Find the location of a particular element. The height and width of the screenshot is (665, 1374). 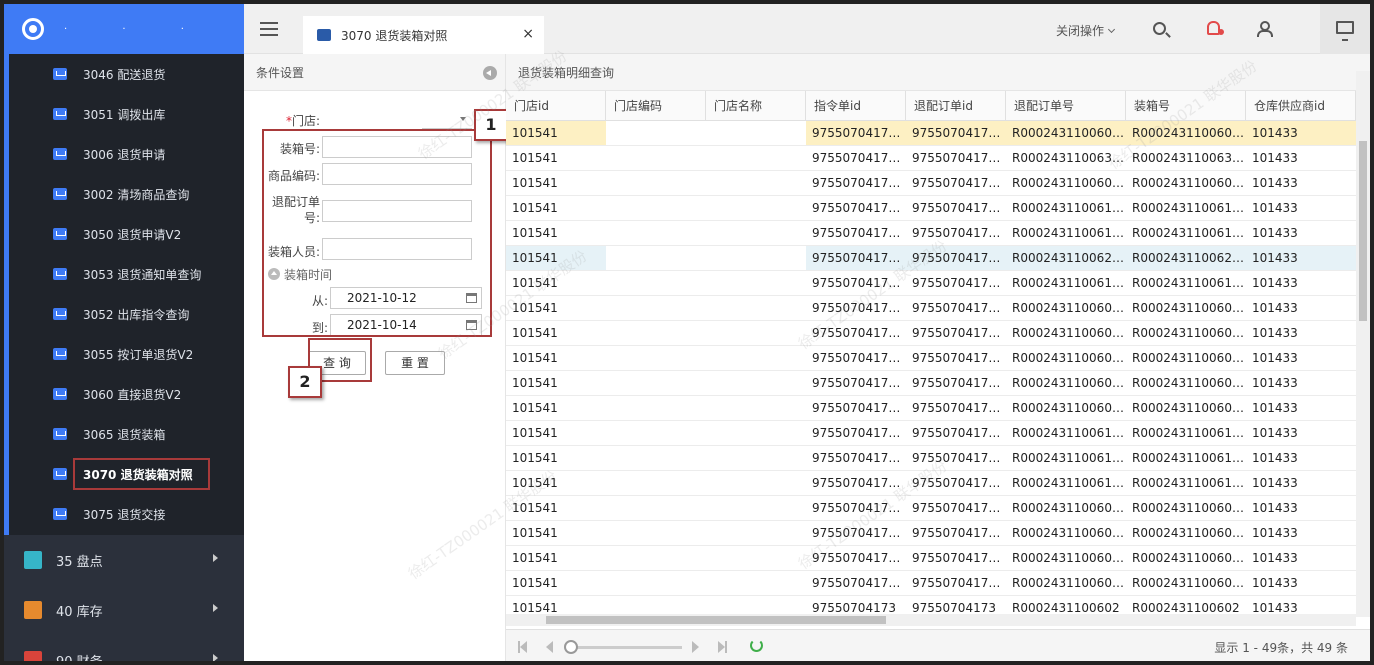

column-header: 仓库供应商id is located at coordinates (1301, 106).